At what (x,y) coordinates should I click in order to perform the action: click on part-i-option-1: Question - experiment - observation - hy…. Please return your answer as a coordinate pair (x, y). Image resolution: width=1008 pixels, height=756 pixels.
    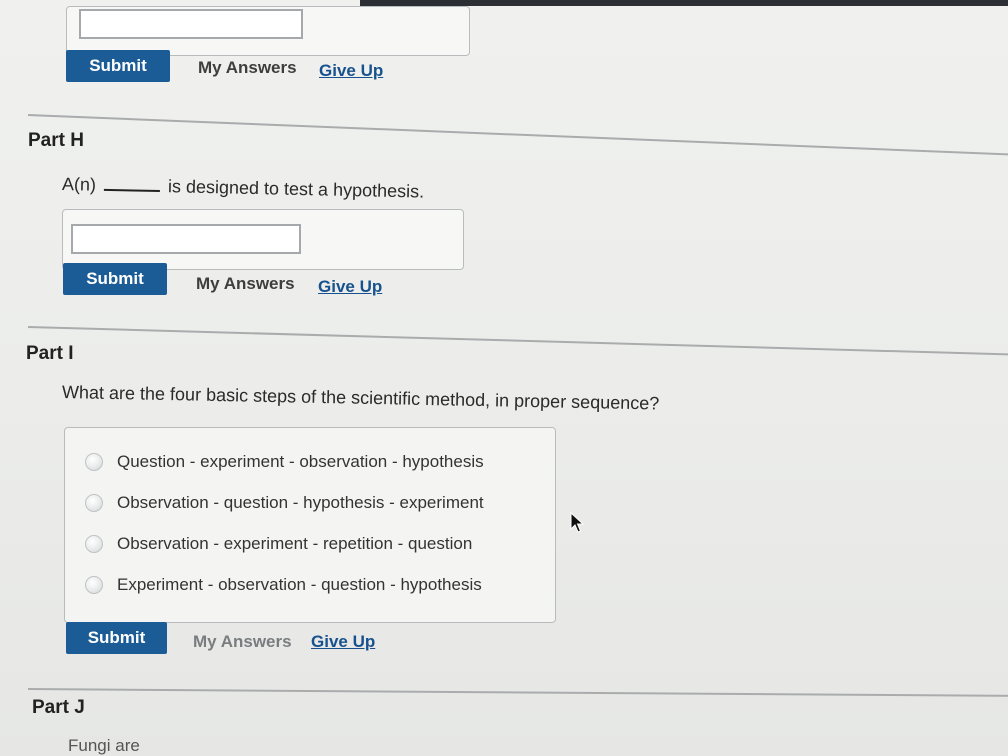
    Looking at the image, I should click on (284, 462).